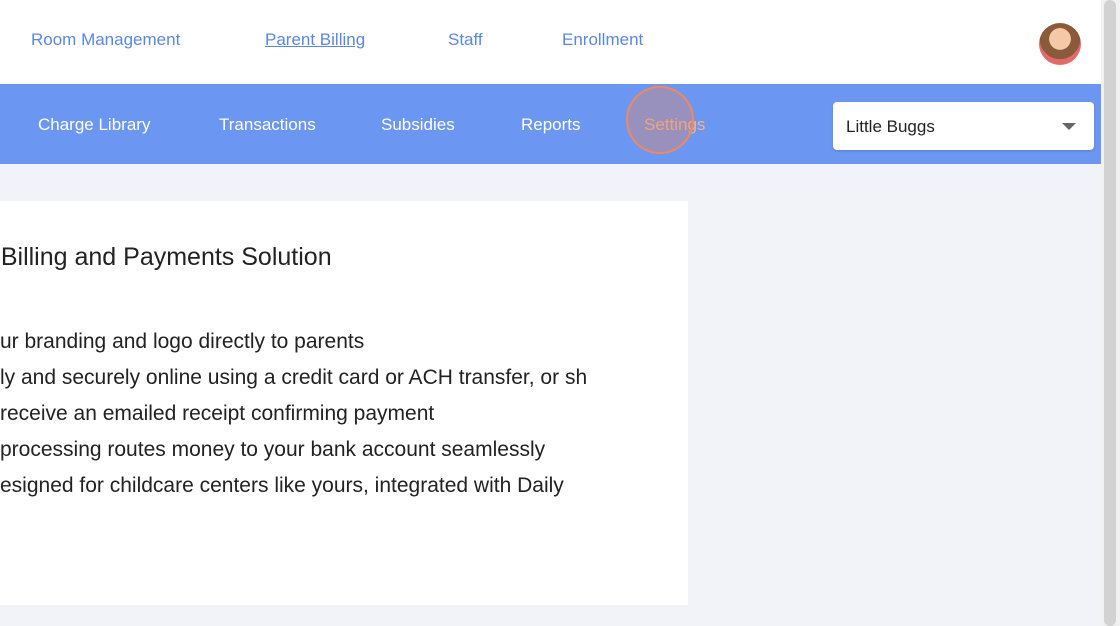 This screenshot has height=626, width=1120. Describe the element at coordinates (890, 126) in the screenshot. I see `location-select-value: Little Buggs` at that location.